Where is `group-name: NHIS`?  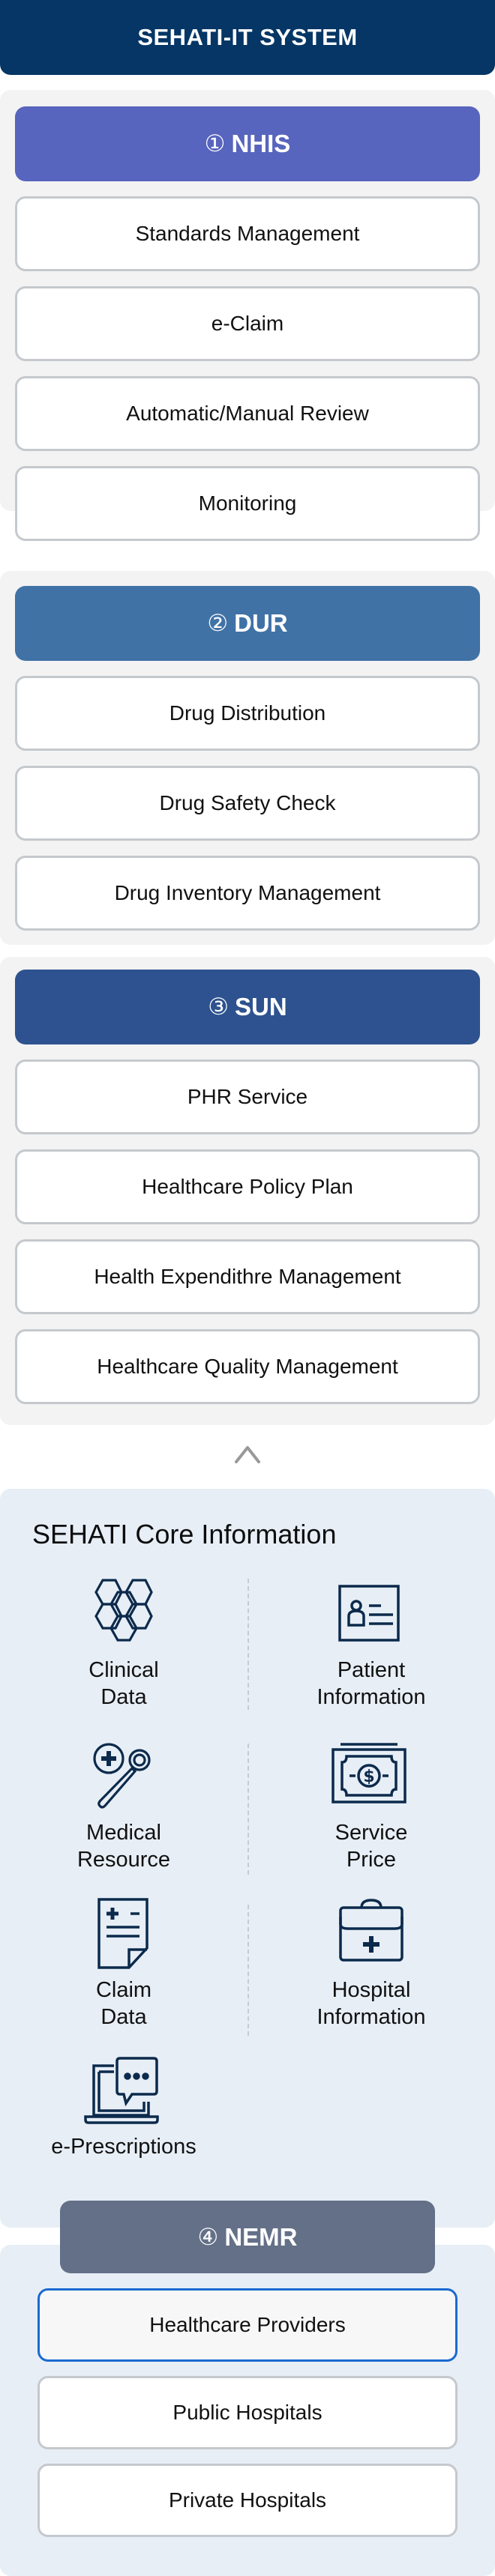
group-name: NHIS is located at coordinates (261, 143).